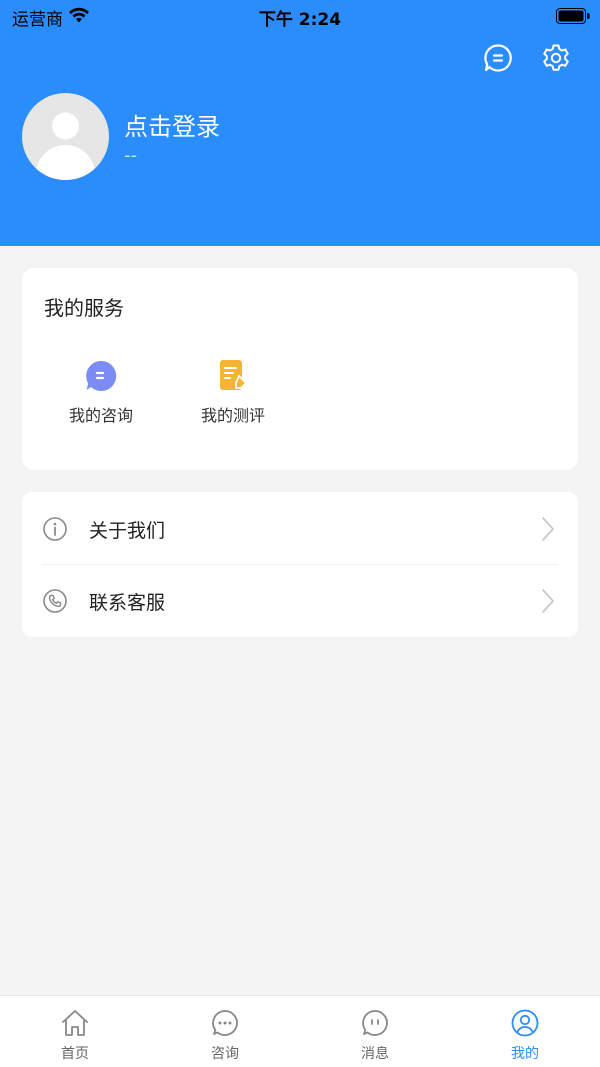 The width and height of the screenshot is (600, 1067). Describe the element at coordinates (233, 392) in the screenshot. I see `my-assessment-button: 我的测评` at that location.